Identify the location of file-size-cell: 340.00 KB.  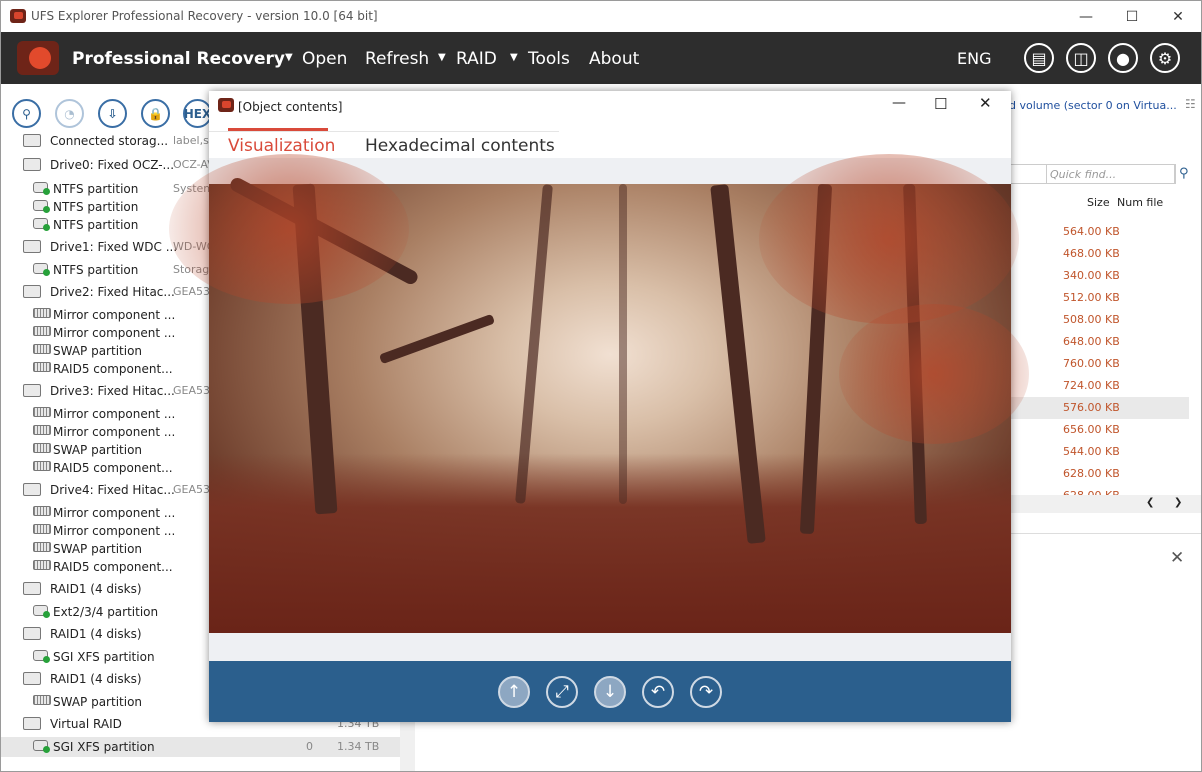
(1091, 275).